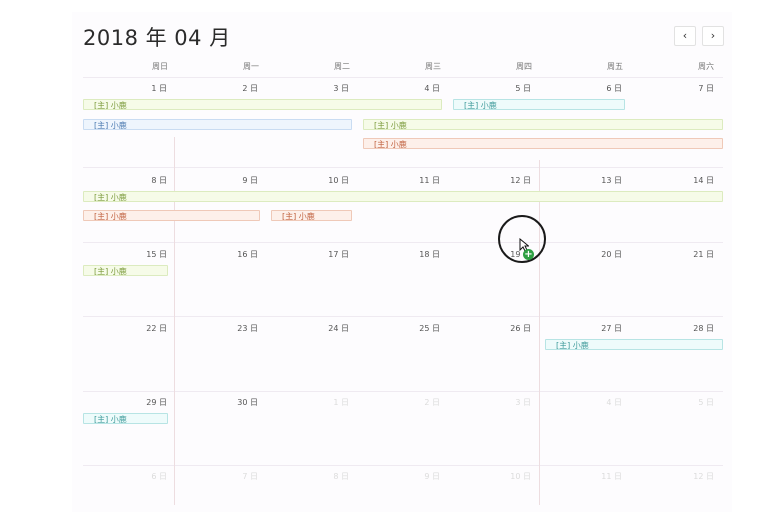 Image resolution: width=784 pixels, height=520 pixels. What do you see at coordinates (394, 328) in the screenshot?
I see `day-cell-apr-25: 25 日` at bounding box center [394, 328].